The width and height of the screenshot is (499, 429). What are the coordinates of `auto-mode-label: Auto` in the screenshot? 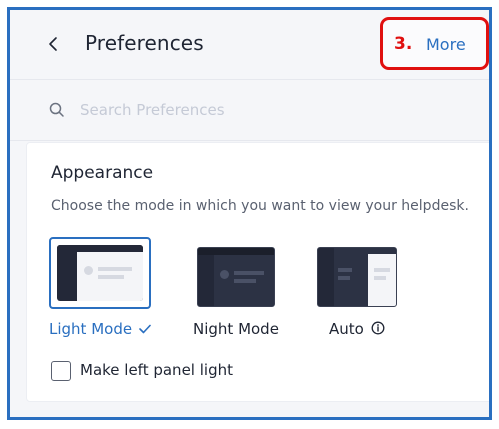 It's located at (357, 329).